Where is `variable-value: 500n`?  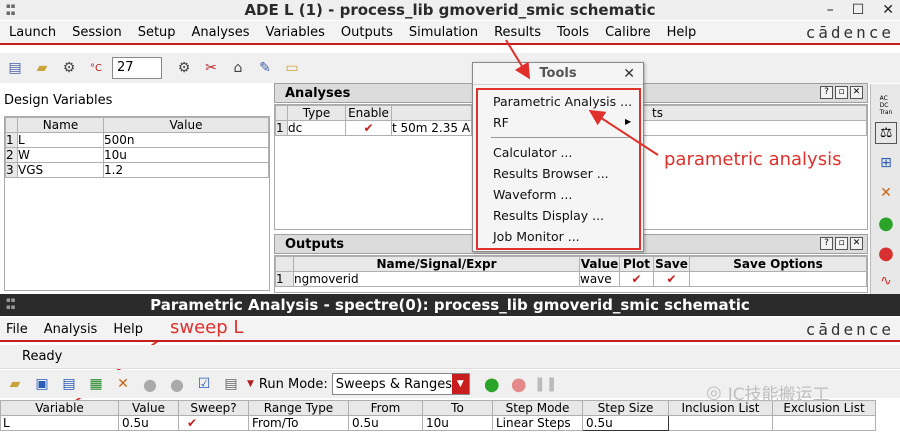
variable-value: 500n is located at coordinates (186, 140).